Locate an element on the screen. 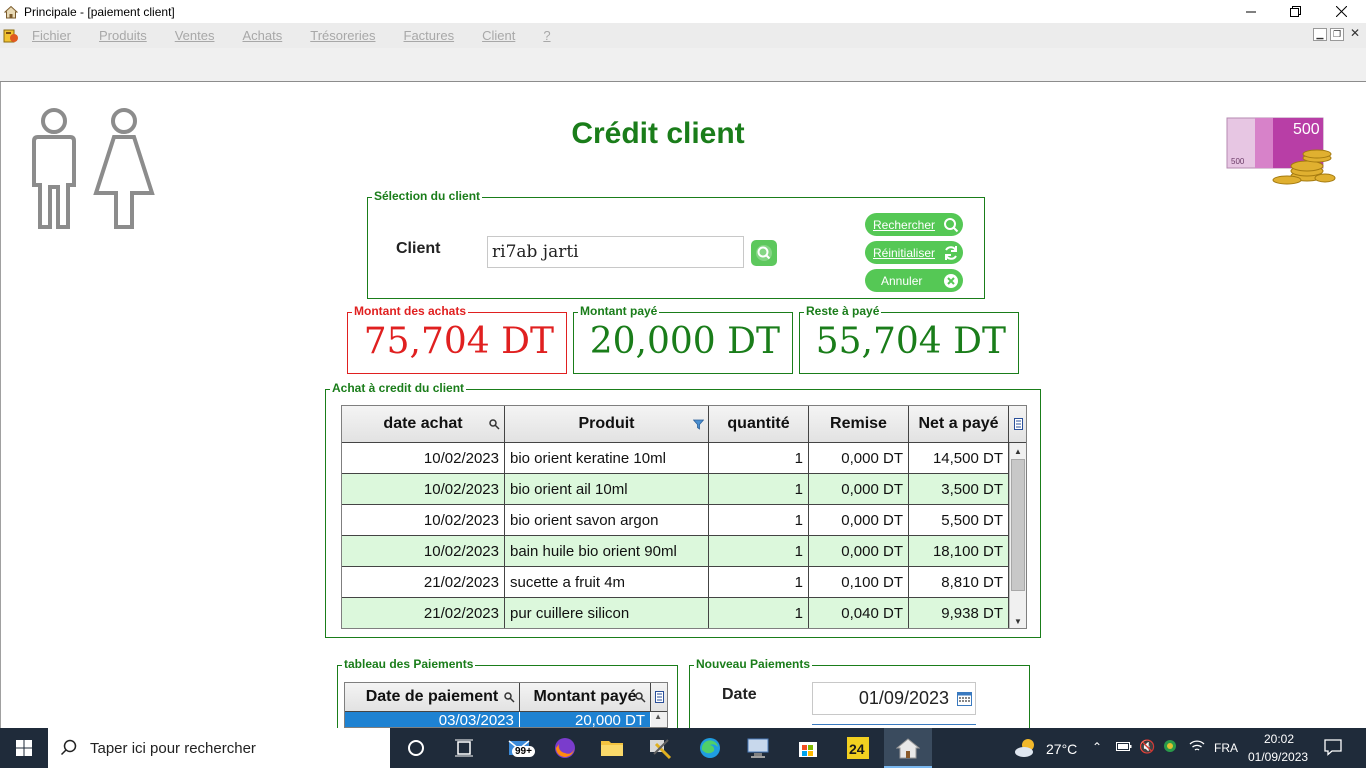 The image size is (1366, 768). menu-ventes: Ventes is located at coordinates (195, 35).